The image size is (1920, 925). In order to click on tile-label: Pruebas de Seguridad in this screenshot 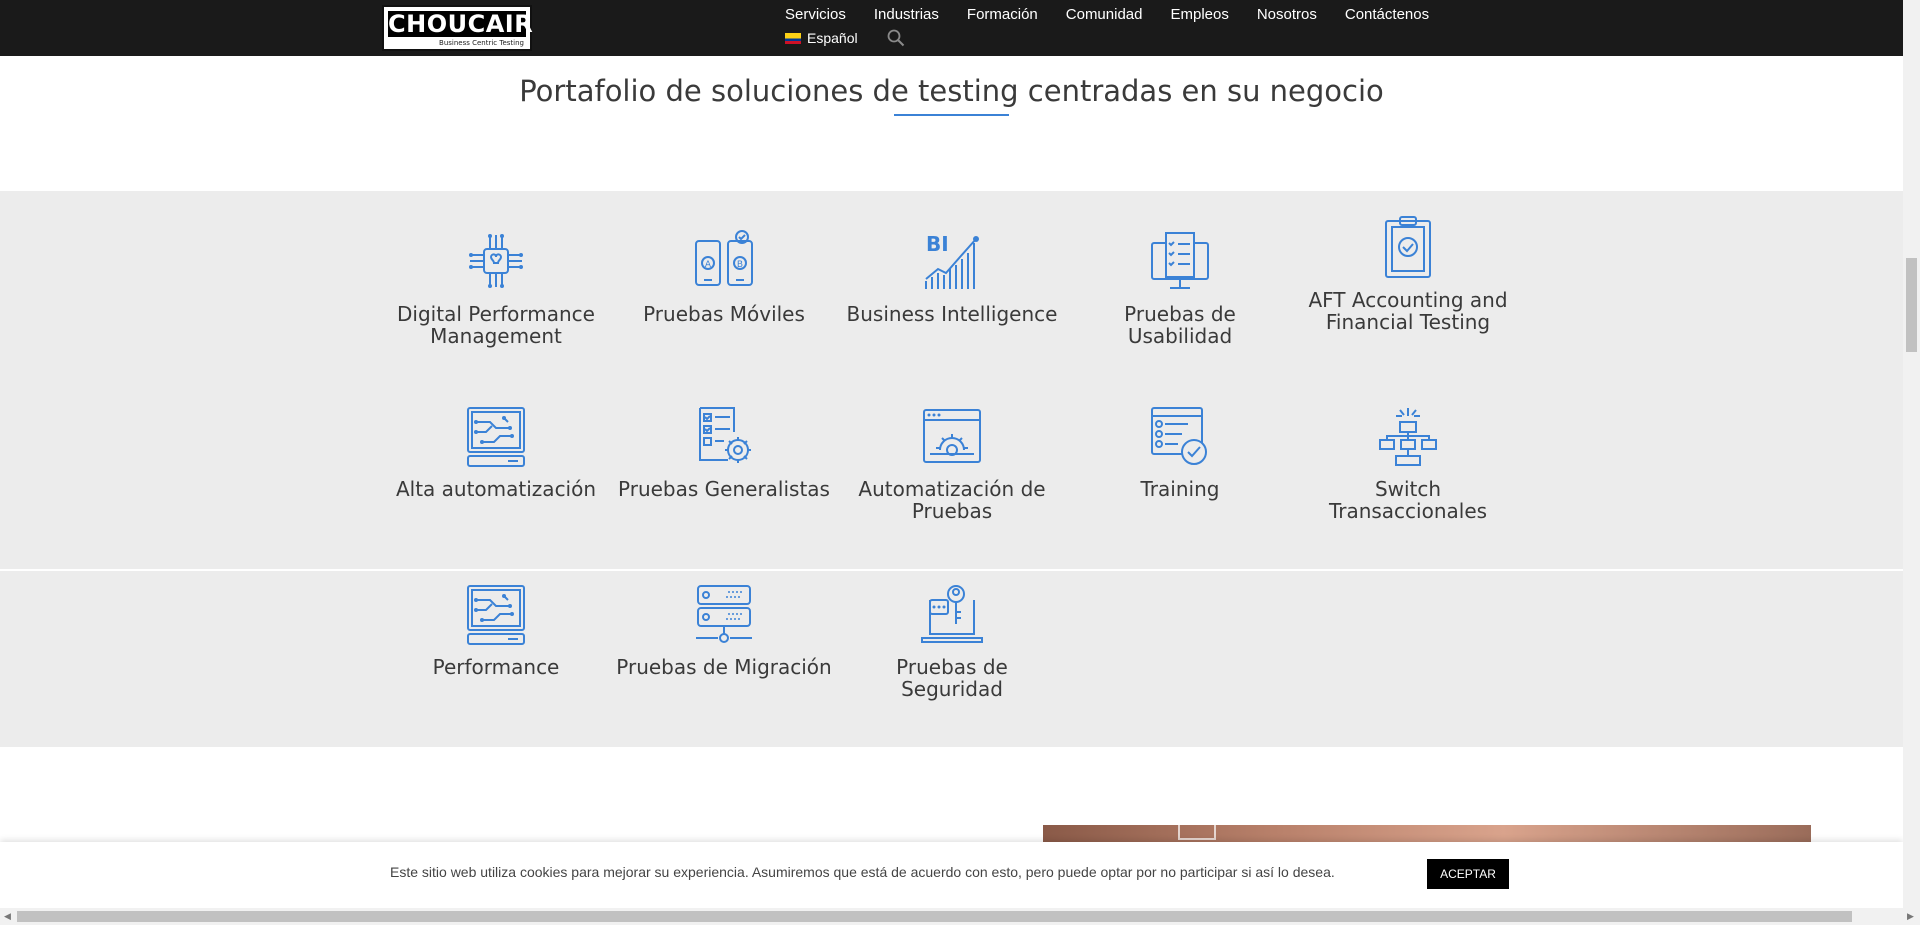, I will do `click(952, 678)`.